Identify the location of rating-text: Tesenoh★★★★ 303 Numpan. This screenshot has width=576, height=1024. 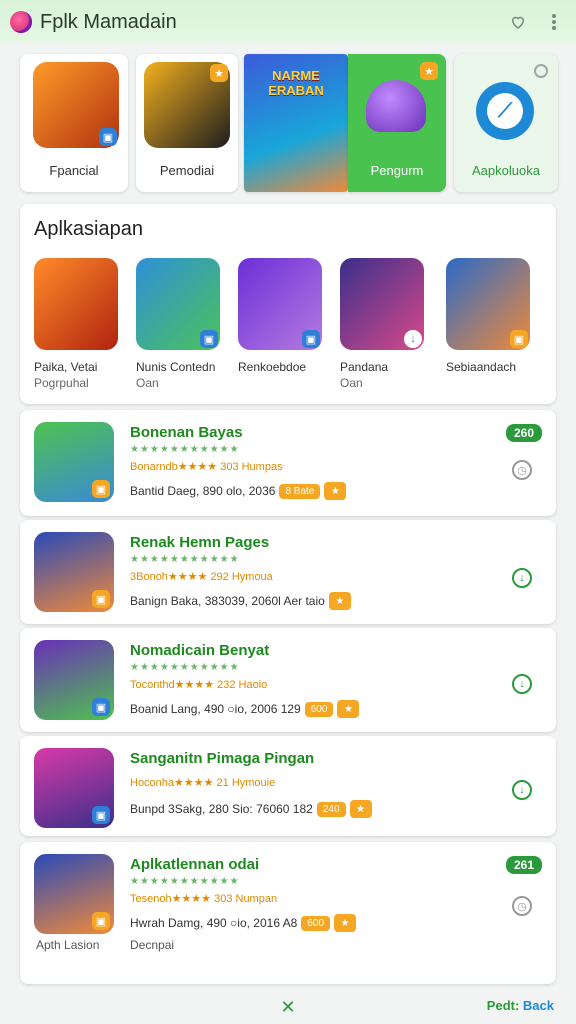
(204, 899).